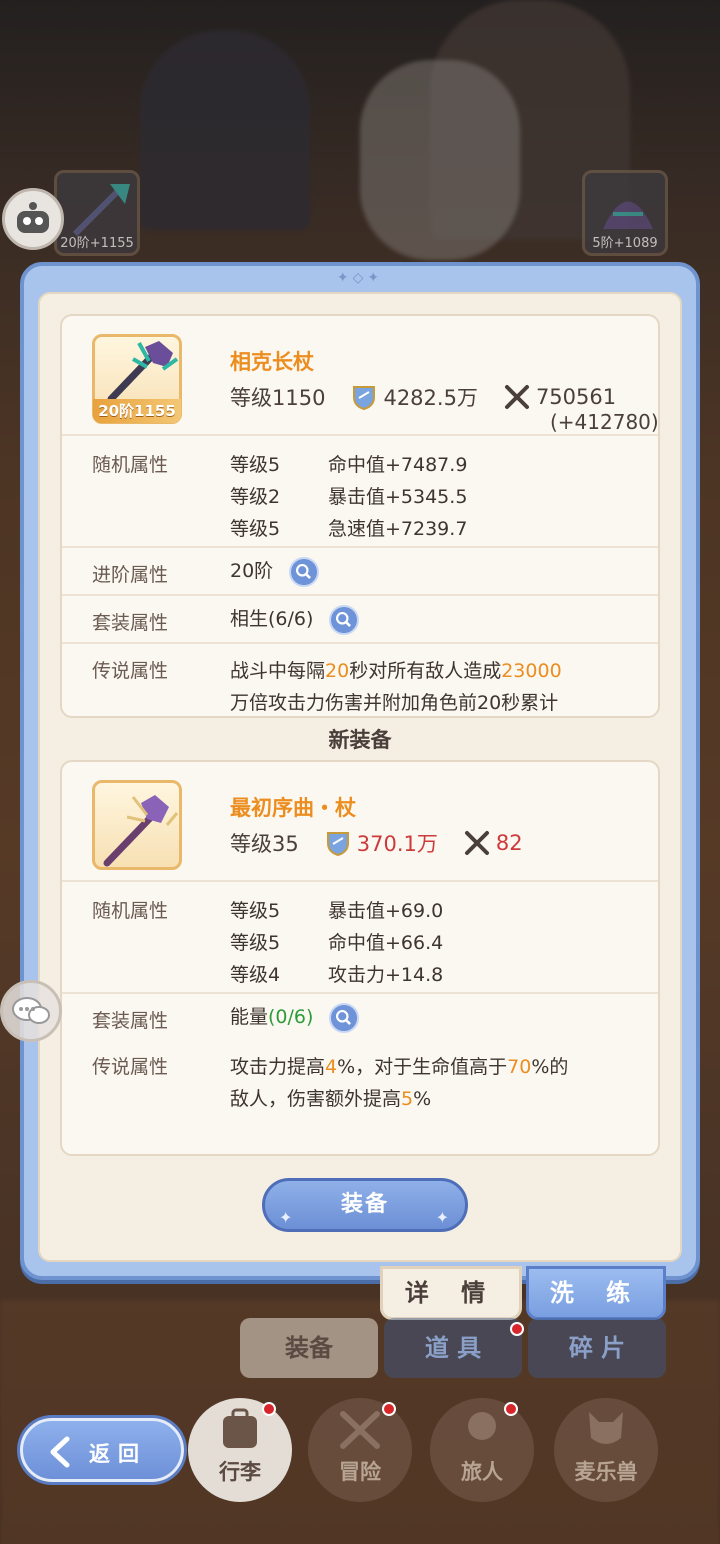 The image size is (720, 1544). Describe the element at coordinates (360, 1472) in the screenshot. I see `nav-label: 冒险` at that location.